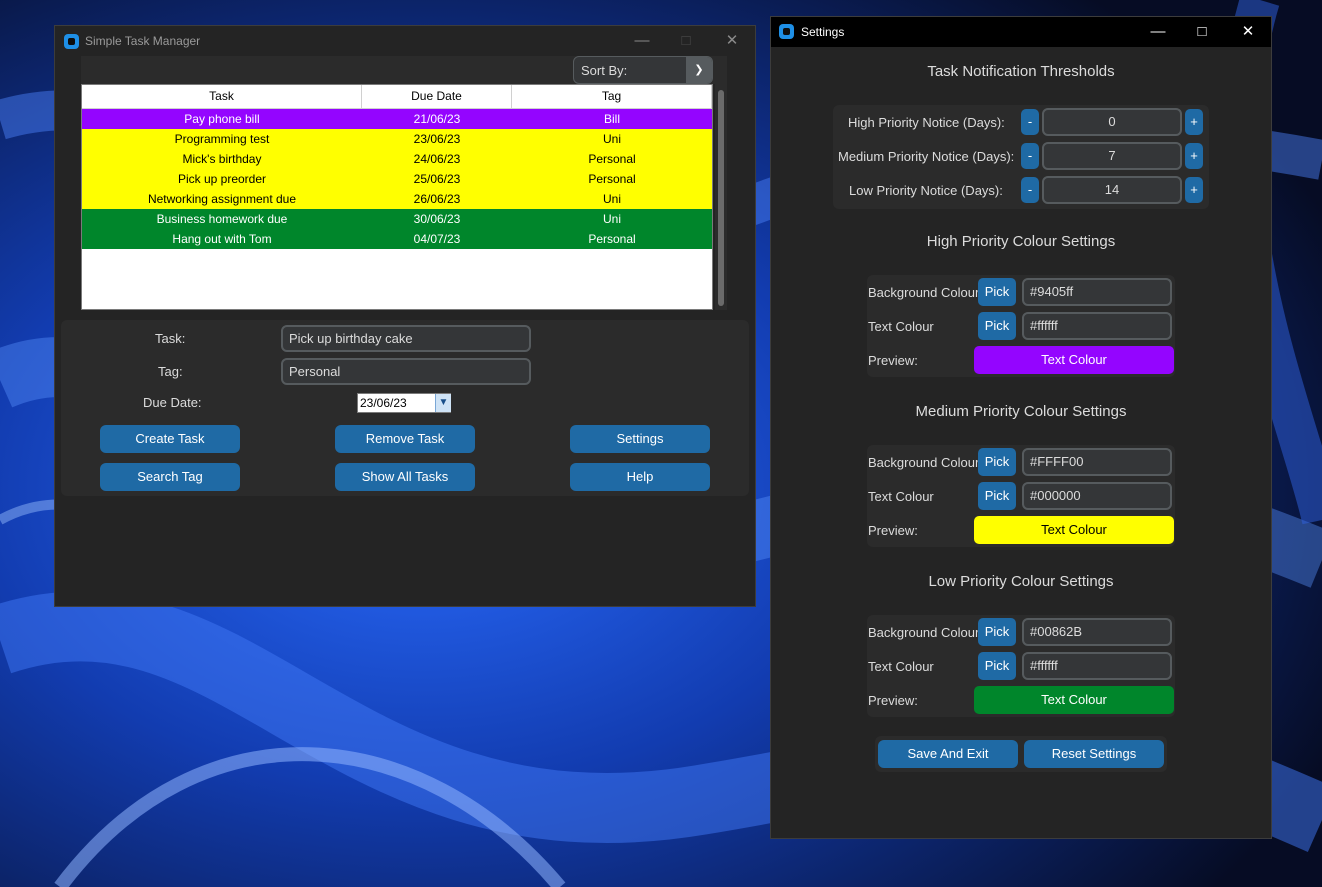 The image size is (1322, 887). What do you see at coordinates (721, 198) in the screenshot?
I see `scrollbar-thumb` at bounding box center [721, 198].